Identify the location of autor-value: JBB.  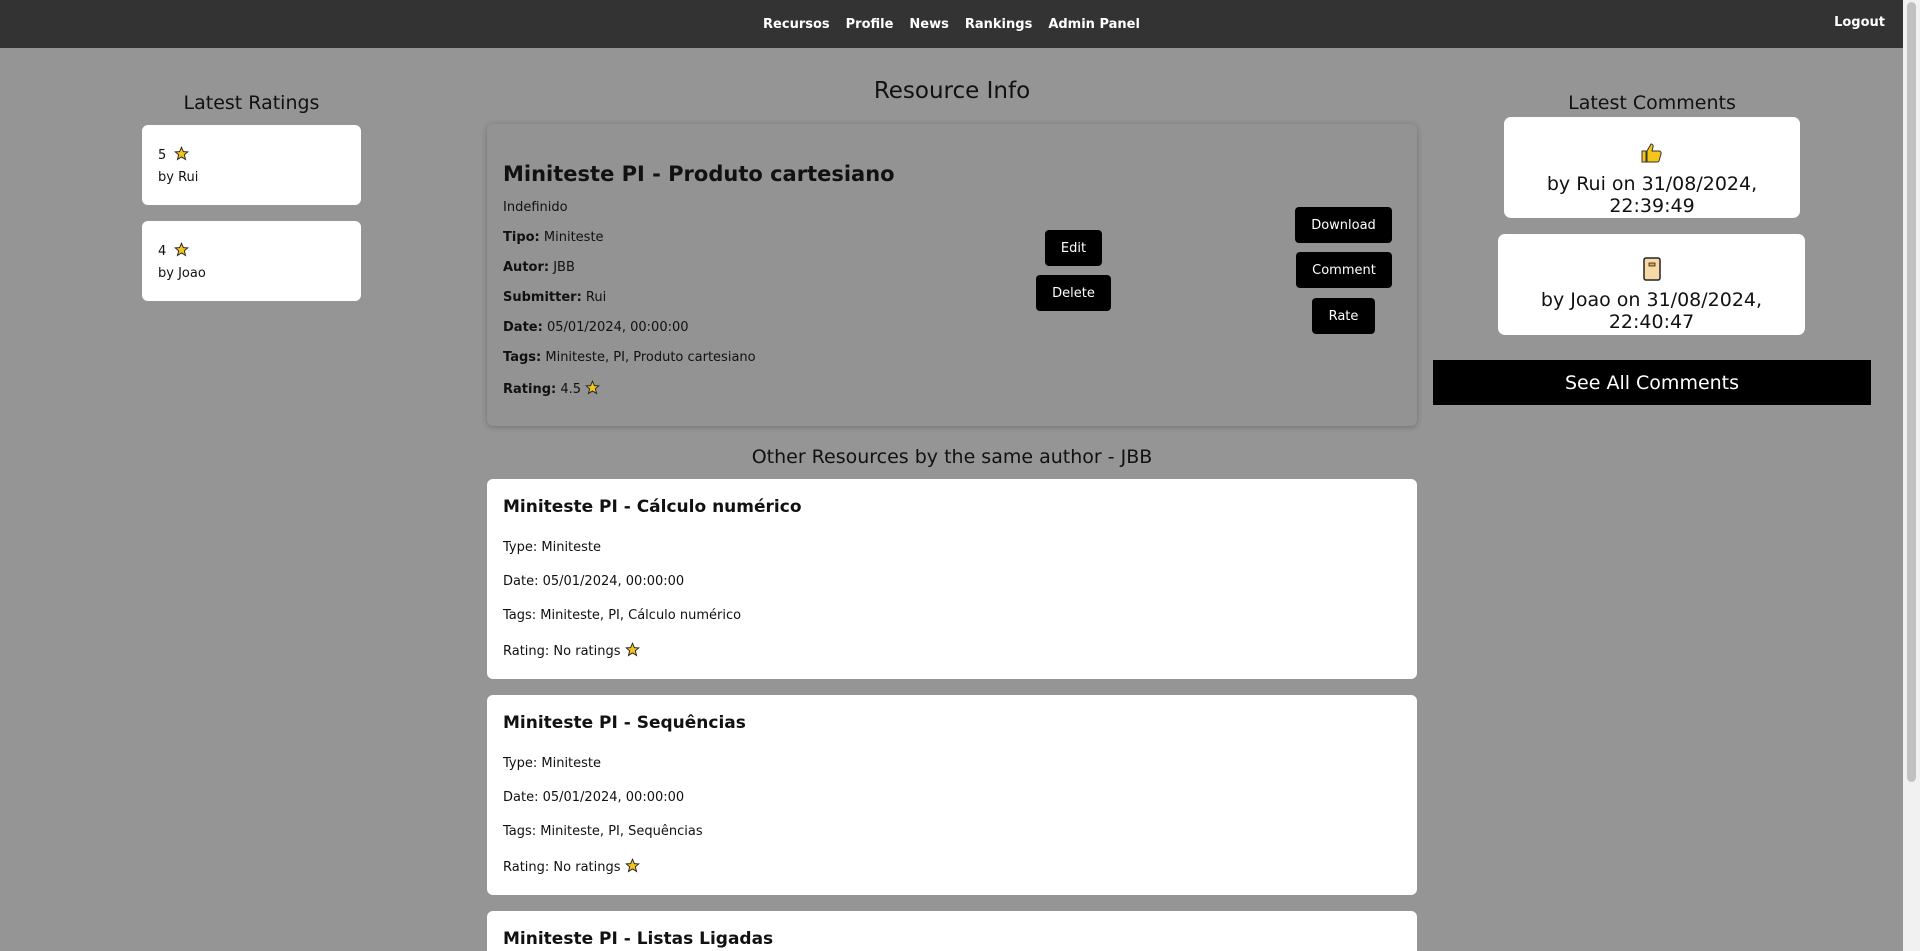
(564, 267).